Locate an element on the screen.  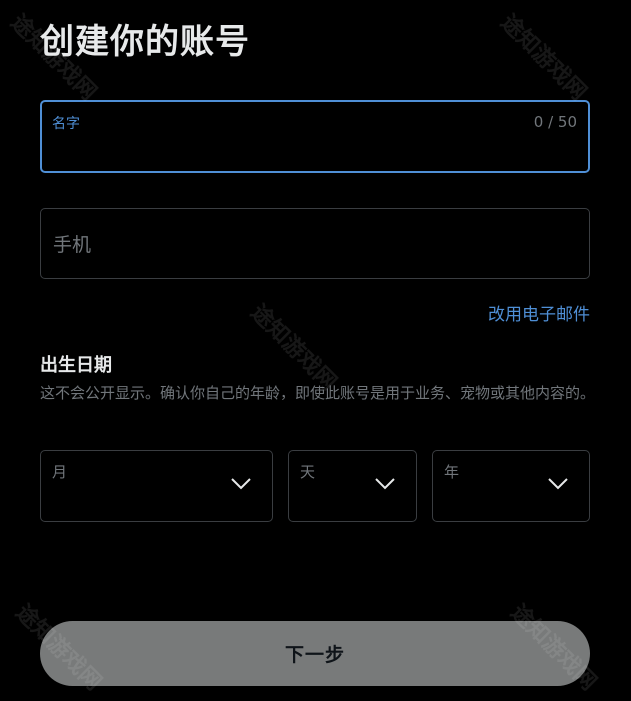
use-email-link: 改用电子邮件 is located at coordinates (539, 312).